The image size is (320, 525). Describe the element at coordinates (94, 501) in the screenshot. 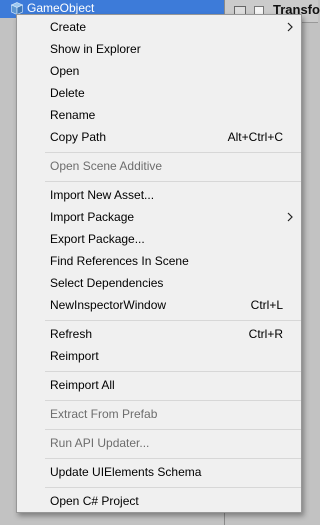

I see `menu-item-label: Open C# Project` at that location.